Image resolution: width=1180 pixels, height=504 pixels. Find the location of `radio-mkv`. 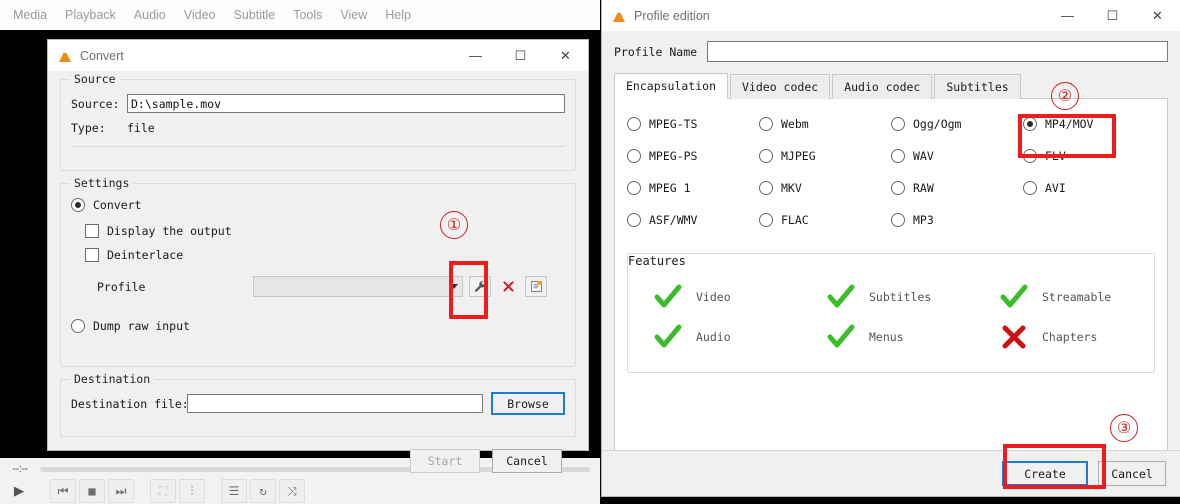

radio-mkv is located at coordinates (766, 188).